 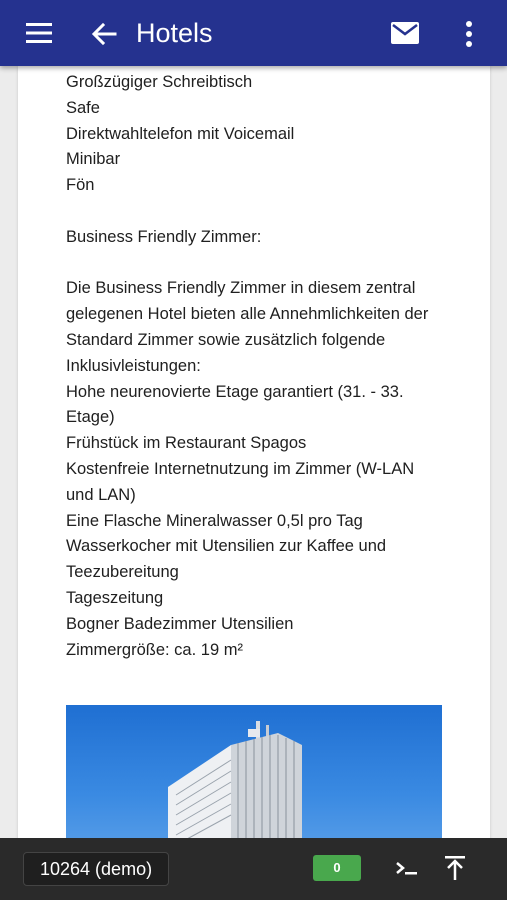 What do you see at coordinates (253, 33) in the screenshot?
I see `app-bar: Hotels` at bounding box center [253, 33].